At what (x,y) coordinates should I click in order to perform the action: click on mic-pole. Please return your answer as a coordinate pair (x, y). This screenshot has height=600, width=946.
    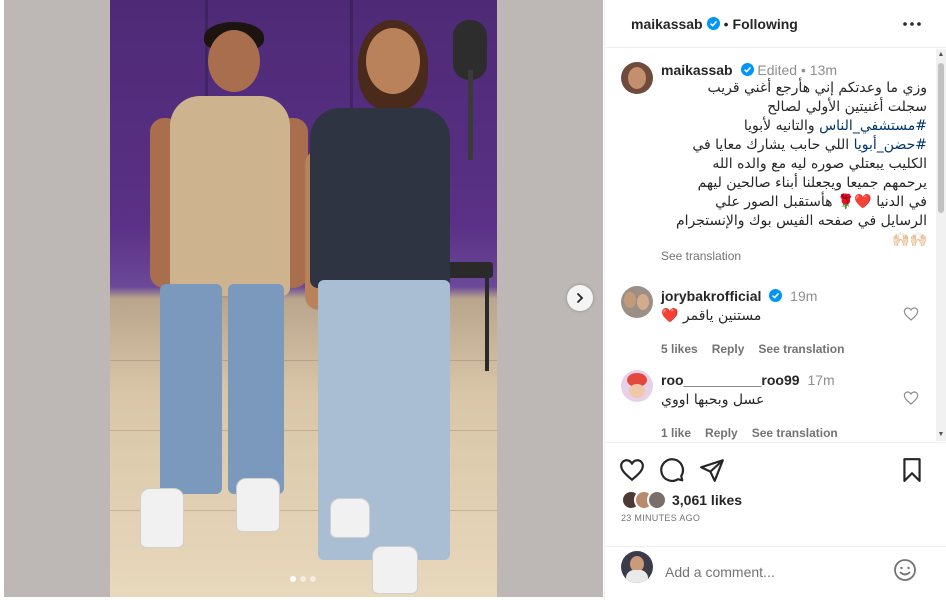
    Looking at the image, I should click on (470, 115).